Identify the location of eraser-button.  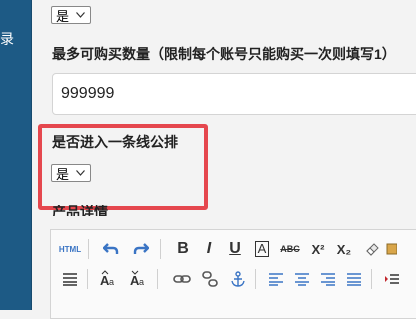
(372, 249).